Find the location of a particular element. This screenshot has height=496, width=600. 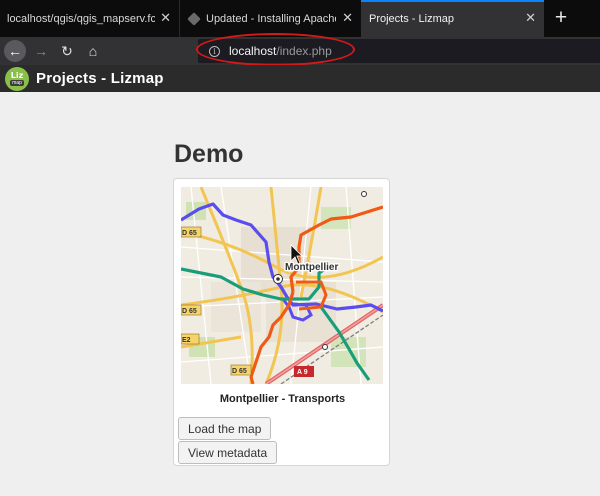

lizmap-header: Liz map Projects - Lizmap is located at coordinates (300, 78).